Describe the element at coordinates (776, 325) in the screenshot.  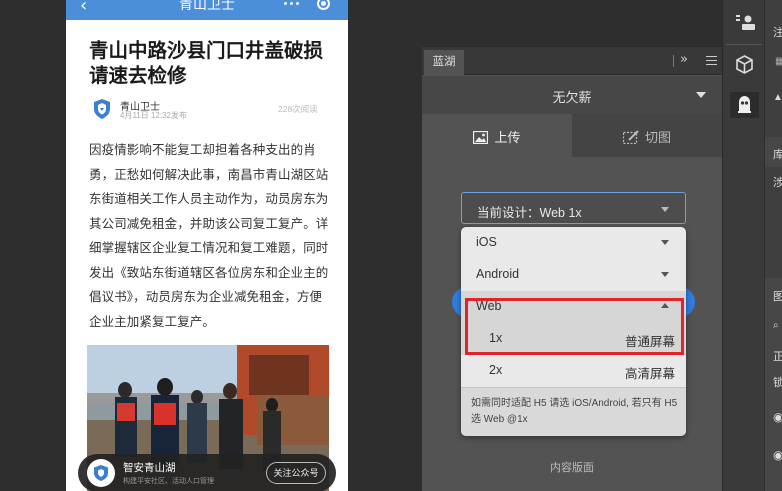
I see `search-icon: ⌕` at that location.